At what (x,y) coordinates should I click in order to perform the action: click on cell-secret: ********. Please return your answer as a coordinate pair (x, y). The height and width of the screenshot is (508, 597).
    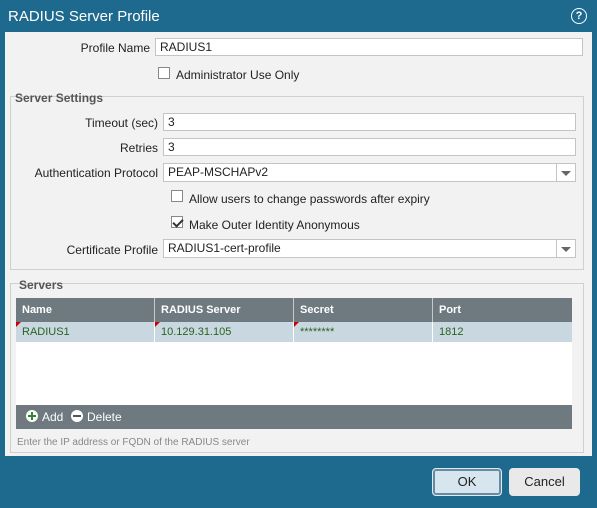
    Looking at the image, I should click on (363, 332).